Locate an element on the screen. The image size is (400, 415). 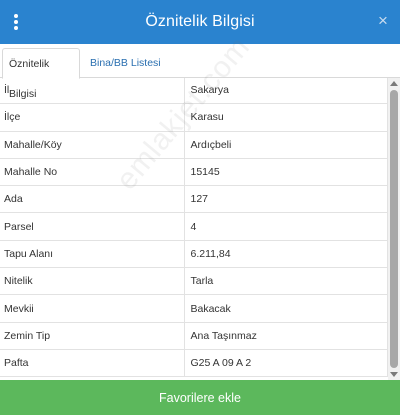
attribute-key: Nitelik is located at coordinates (92, 281).